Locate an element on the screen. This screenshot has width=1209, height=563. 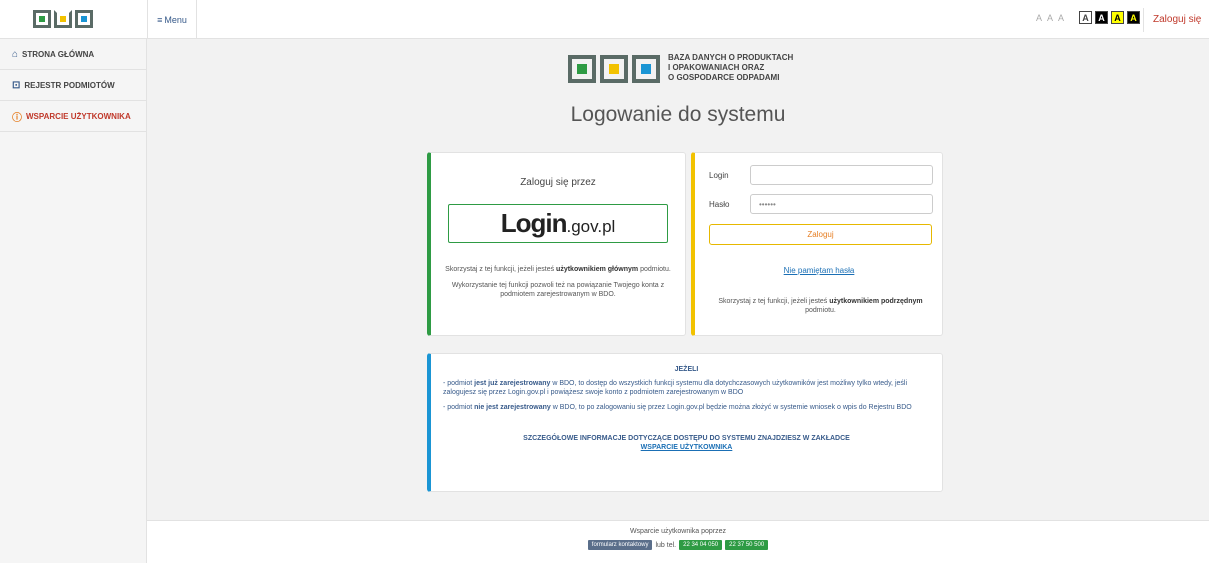
bdo-large-logo is located at coordinates (614, 69).